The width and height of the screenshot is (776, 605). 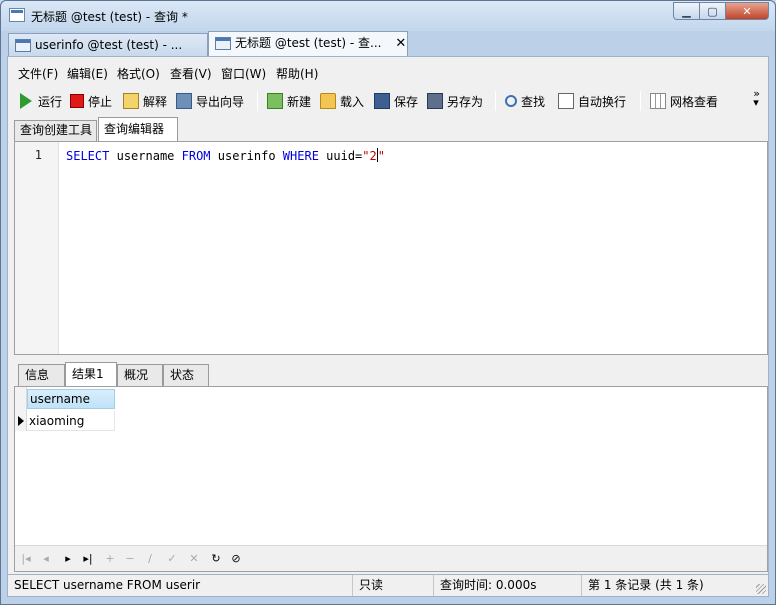 I want to click on delete-record-icon: −, so click(x=130, y=559).